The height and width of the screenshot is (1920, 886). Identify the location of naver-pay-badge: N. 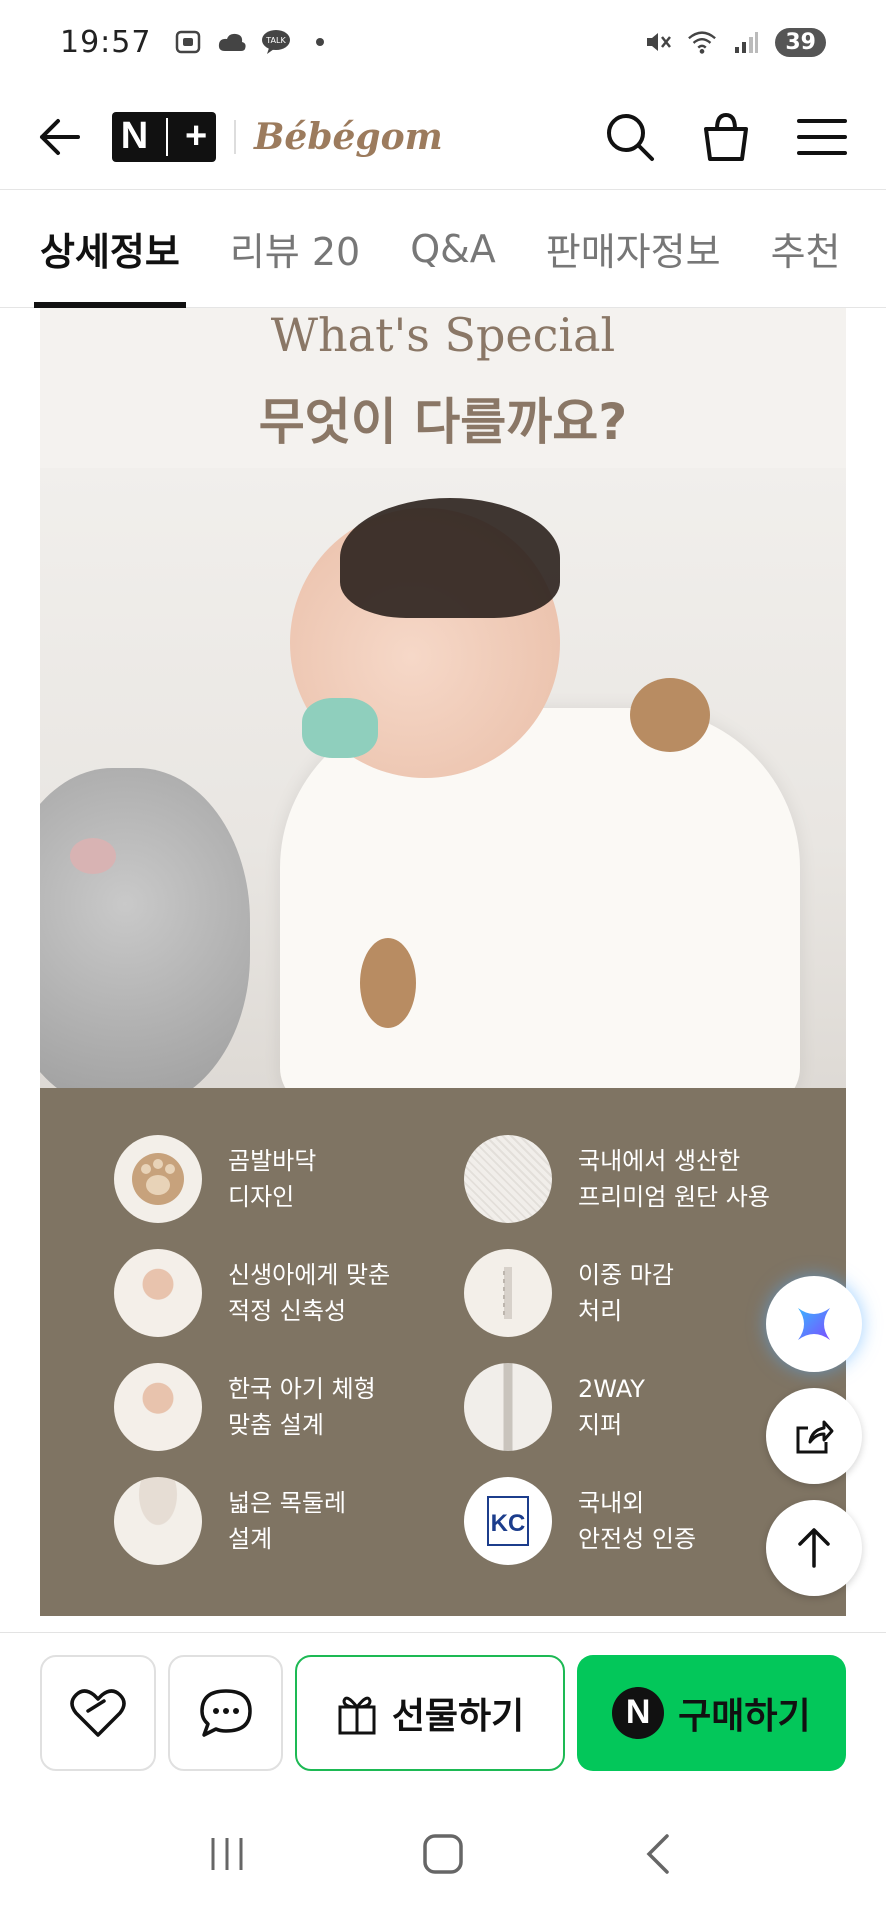
(638, 1712).